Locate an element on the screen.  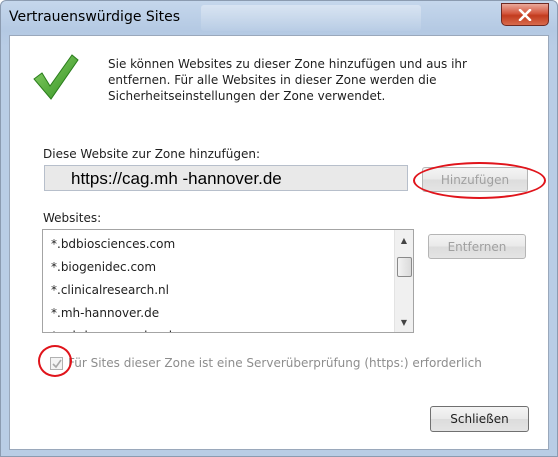
checkmark-small-icon is located at coordinates (56, 363).